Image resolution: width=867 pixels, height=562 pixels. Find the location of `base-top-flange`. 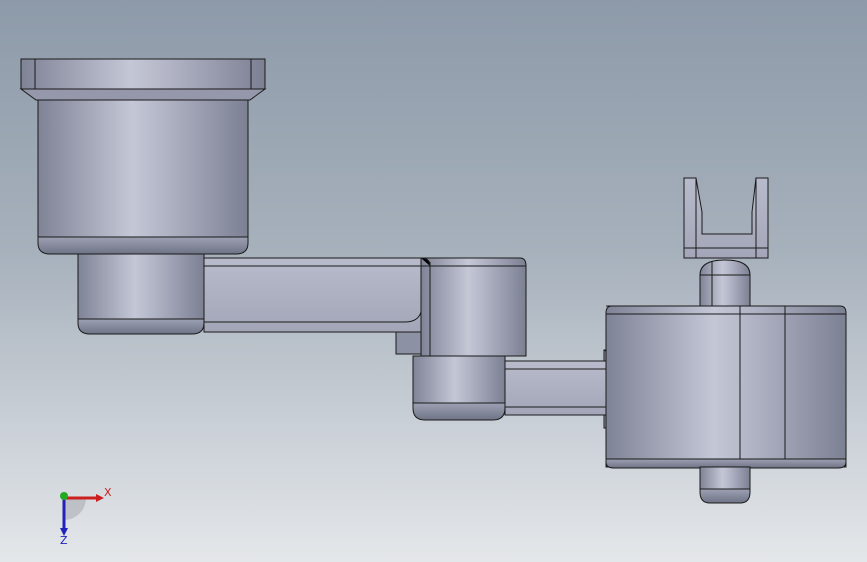

base-top-flange is located at coordinates (143, 79).